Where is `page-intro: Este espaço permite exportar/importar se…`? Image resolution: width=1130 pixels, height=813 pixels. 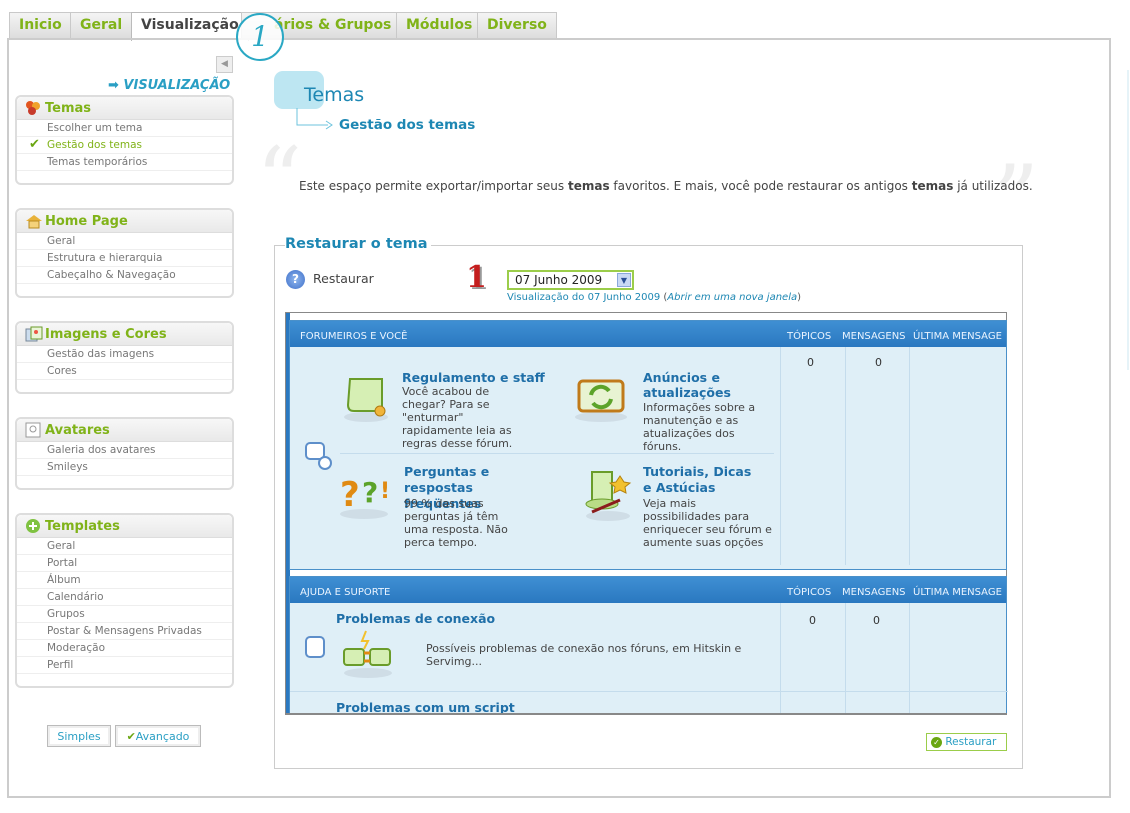 page-intro: Este espaço permite exportar/importar se… is located at coordinates (666, 186).